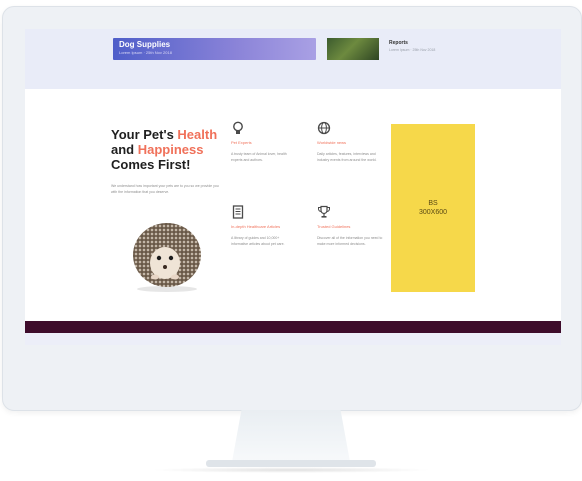  I want to click on headline-highlight-health: Health, so click(197, 134).